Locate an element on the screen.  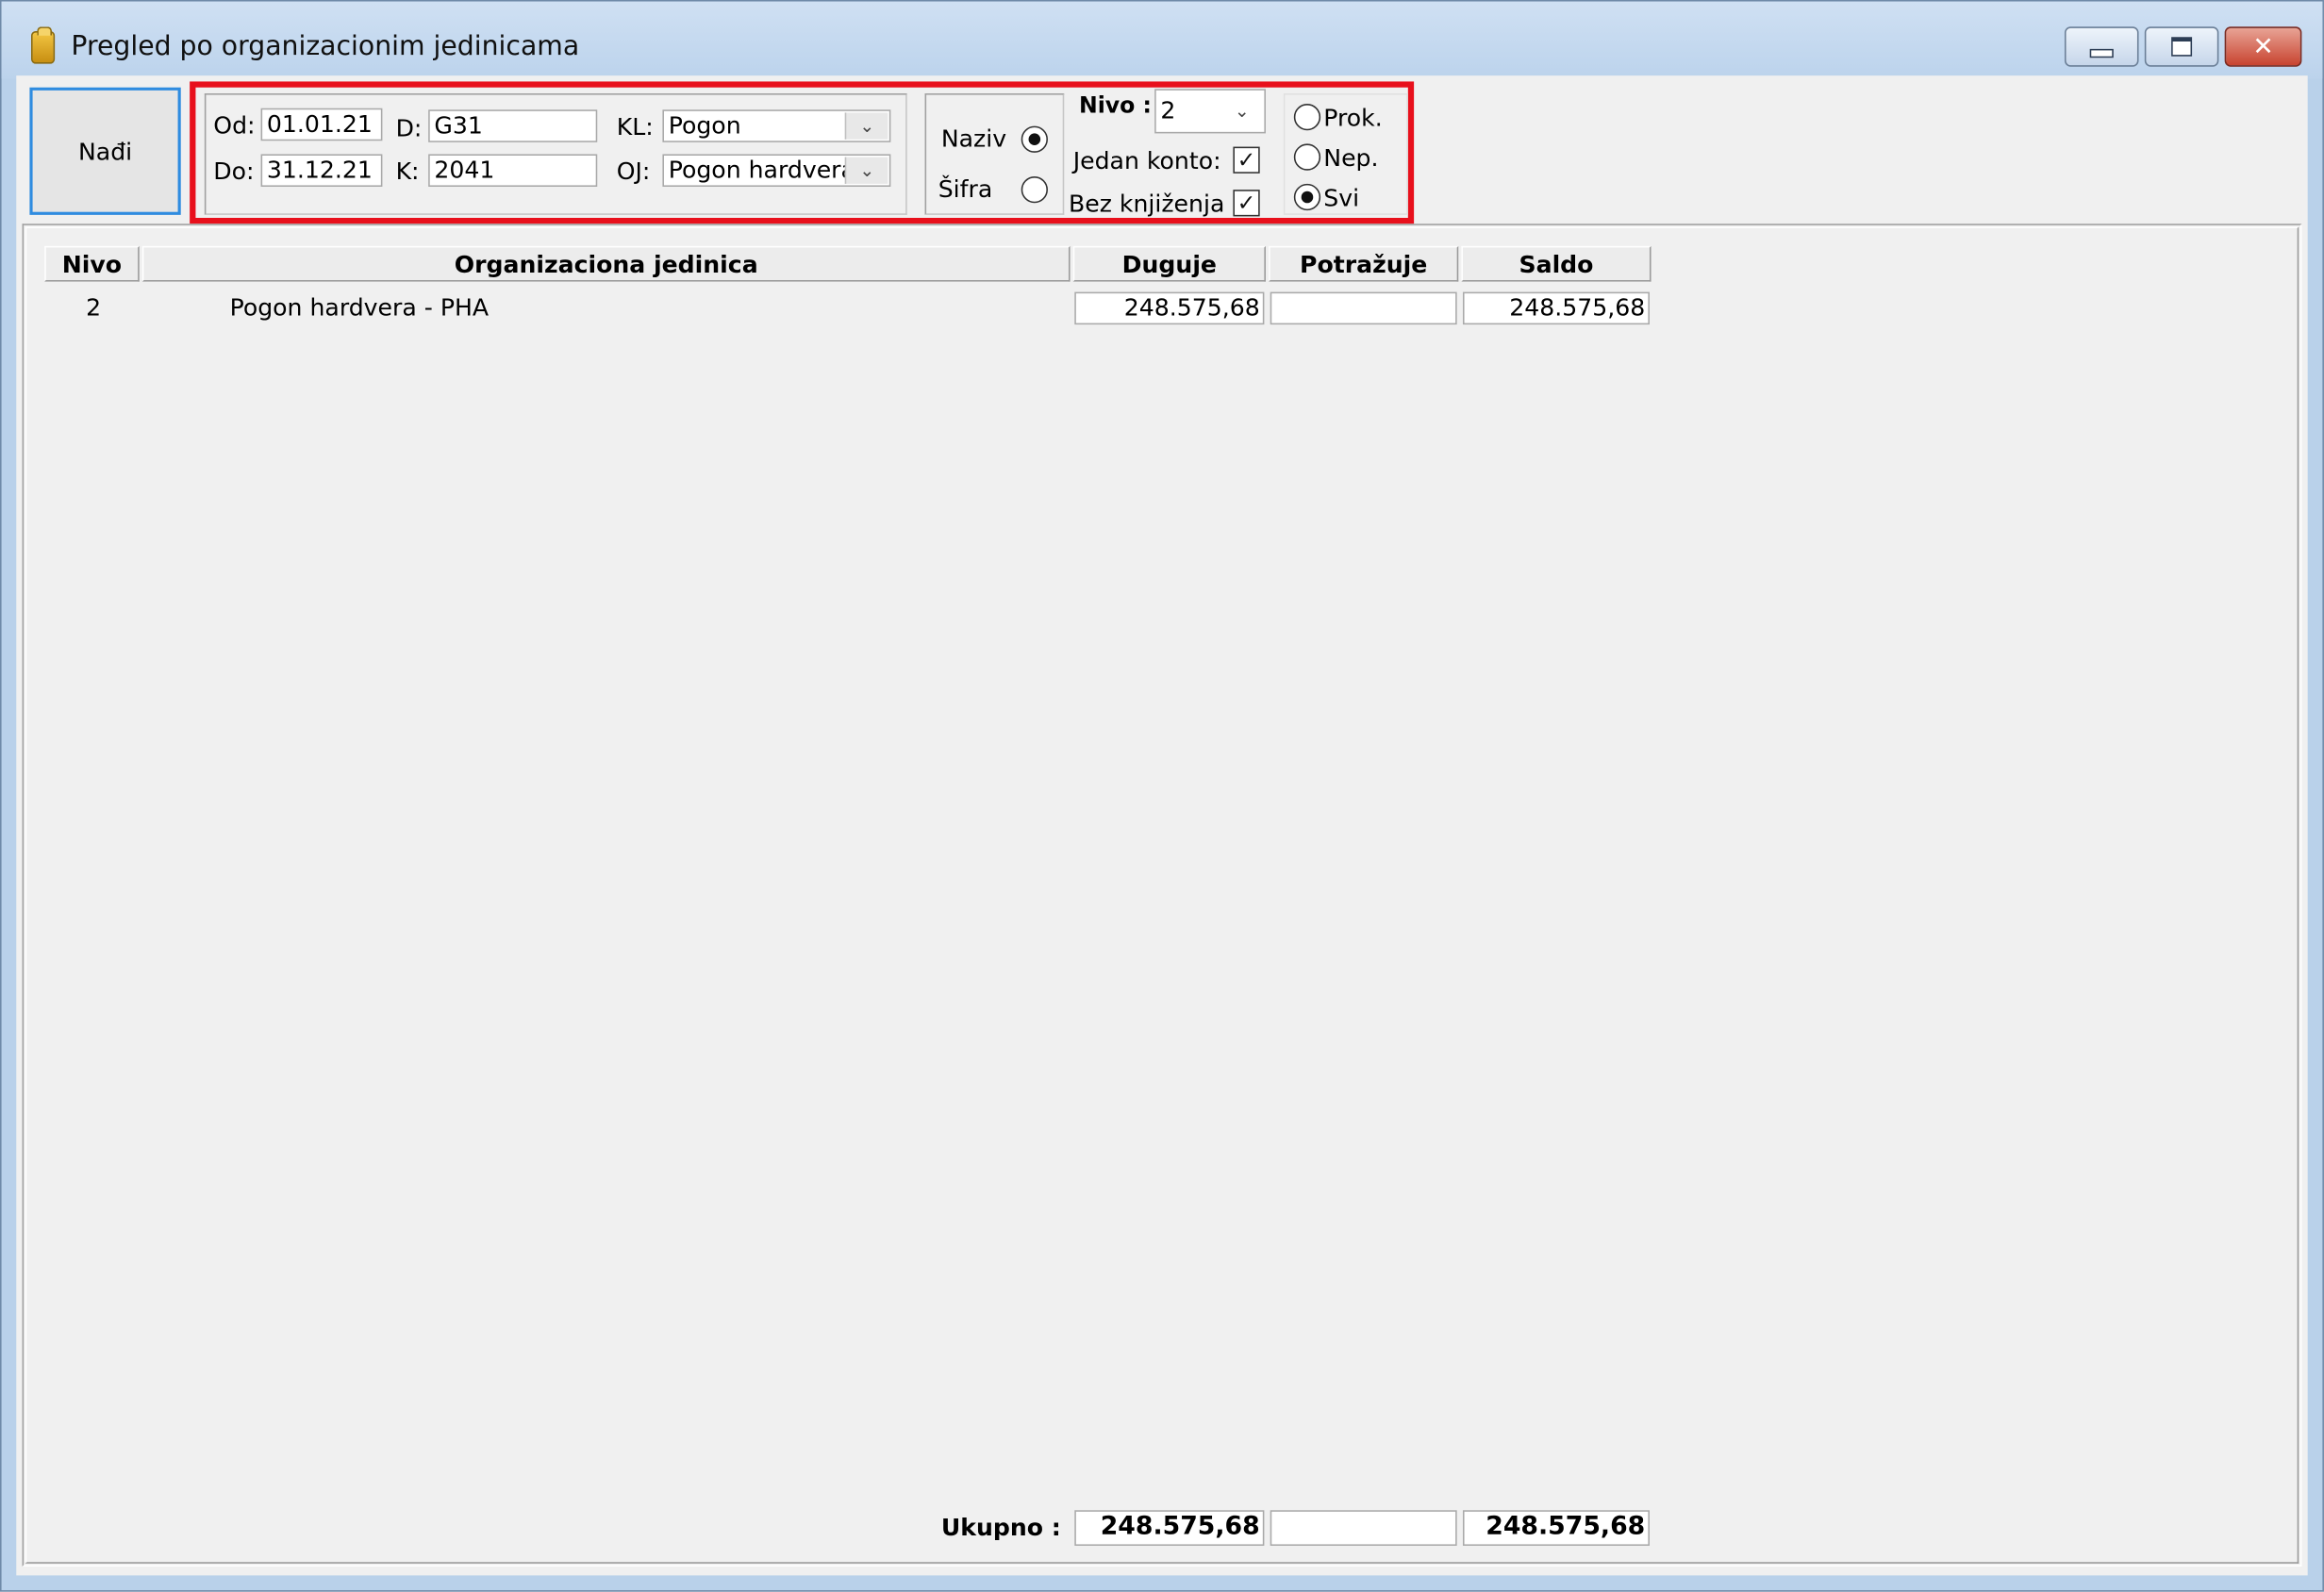
svi-label: Svi is located at coordinates (1342, 197).